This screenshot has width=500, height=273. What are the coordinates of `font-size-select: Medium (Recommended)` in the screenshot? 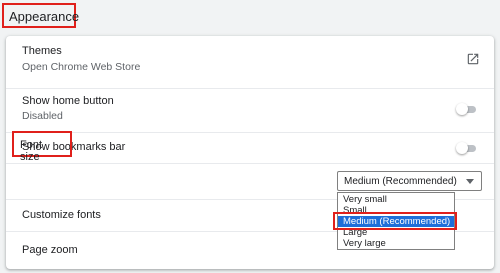 It's located at (409, 181).